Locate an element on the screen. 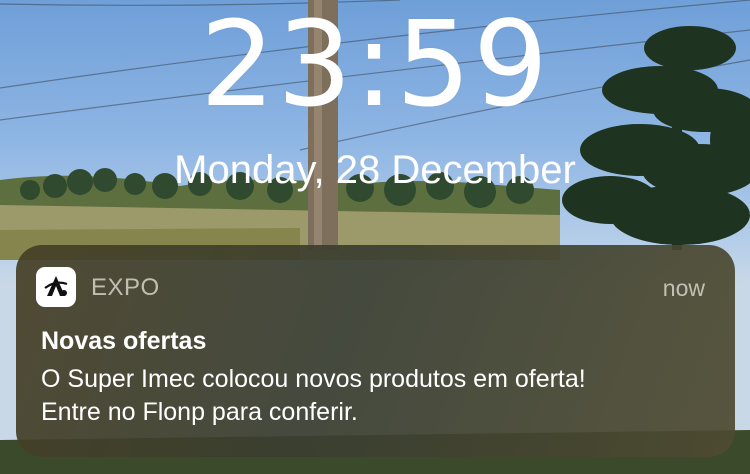 This screenshot has width=750, height=474. notification-time: now is located at coordinates (683, 288).